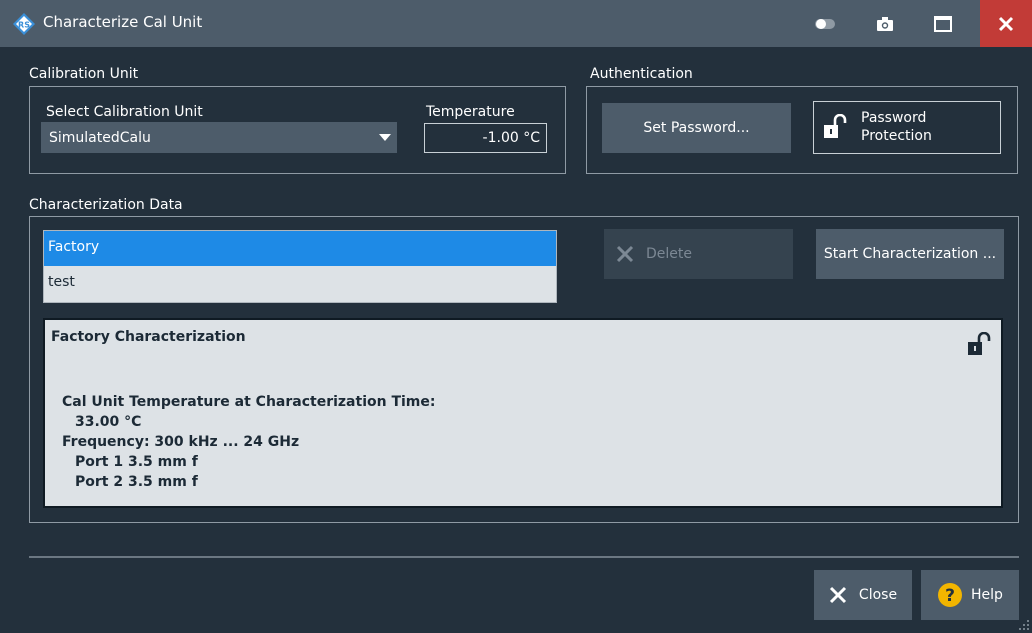 Image resolution: width=1032 pixels, height=633 pixels. What do you see at coordinates (625, 254) in the screenshot?
I see `delete-x-icon` at bounding box center [625, 254].